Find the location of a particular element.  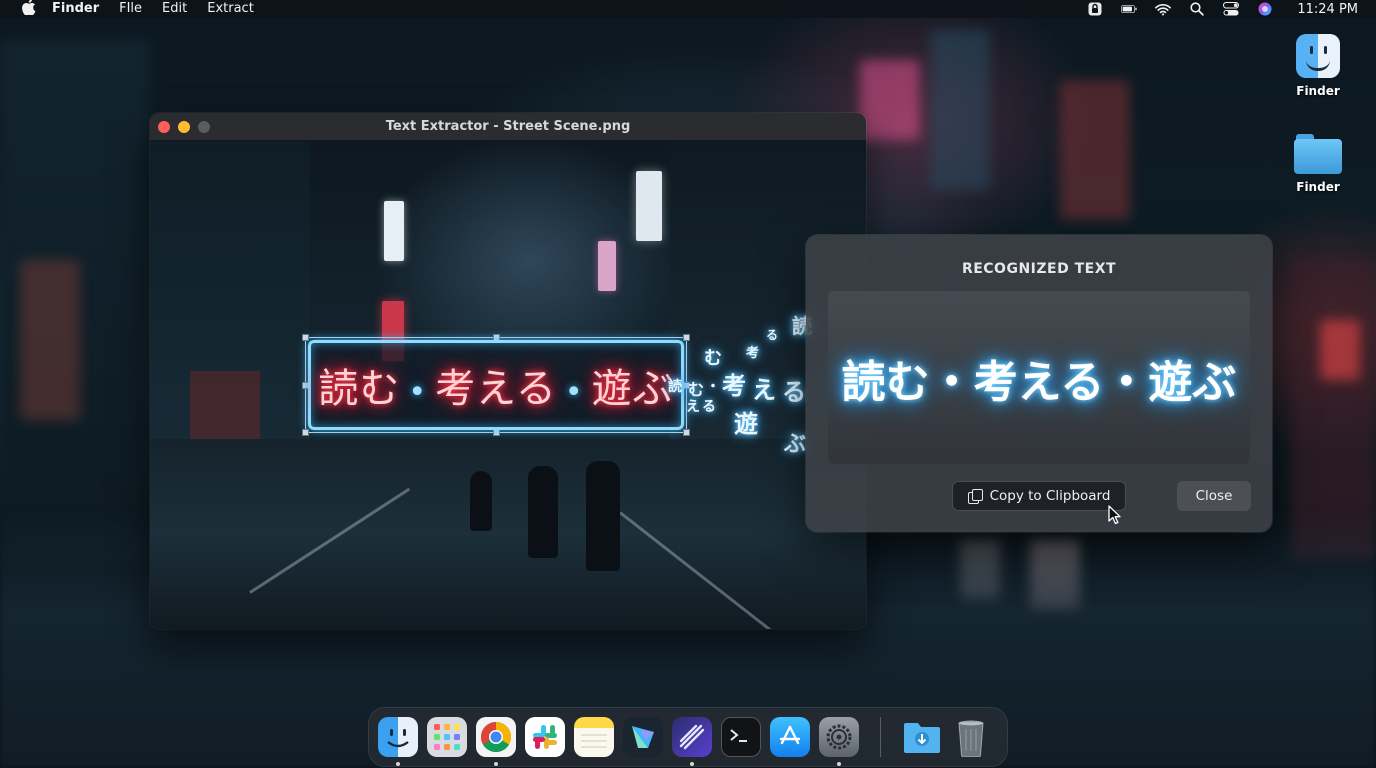

minimize-window-button is located at coordinates (184, 126).